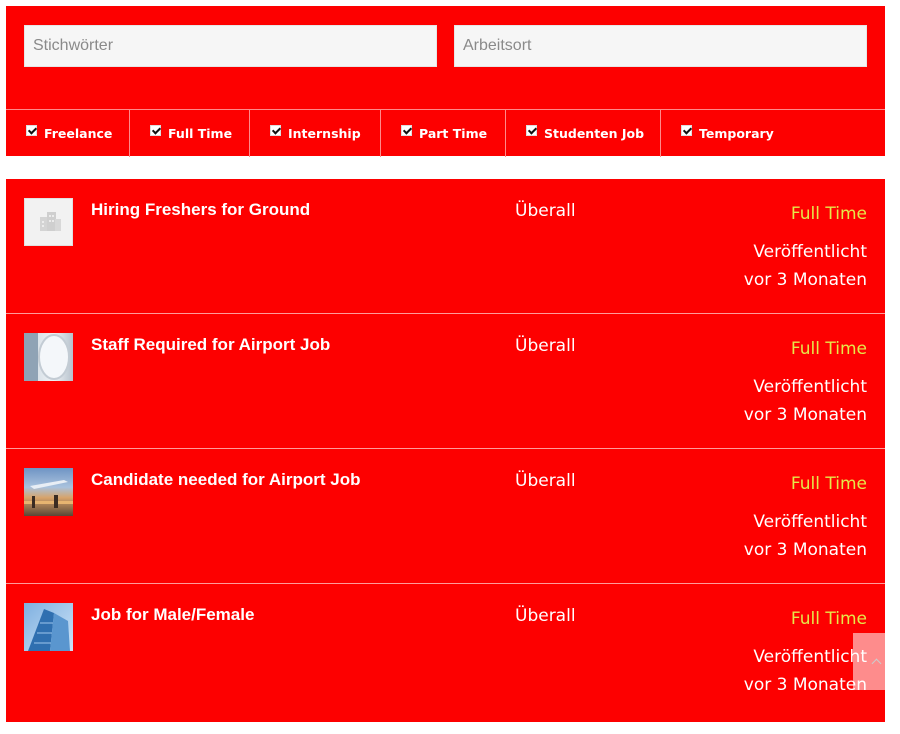  I want to click on filter-label: Part Time, so click(453, 133).